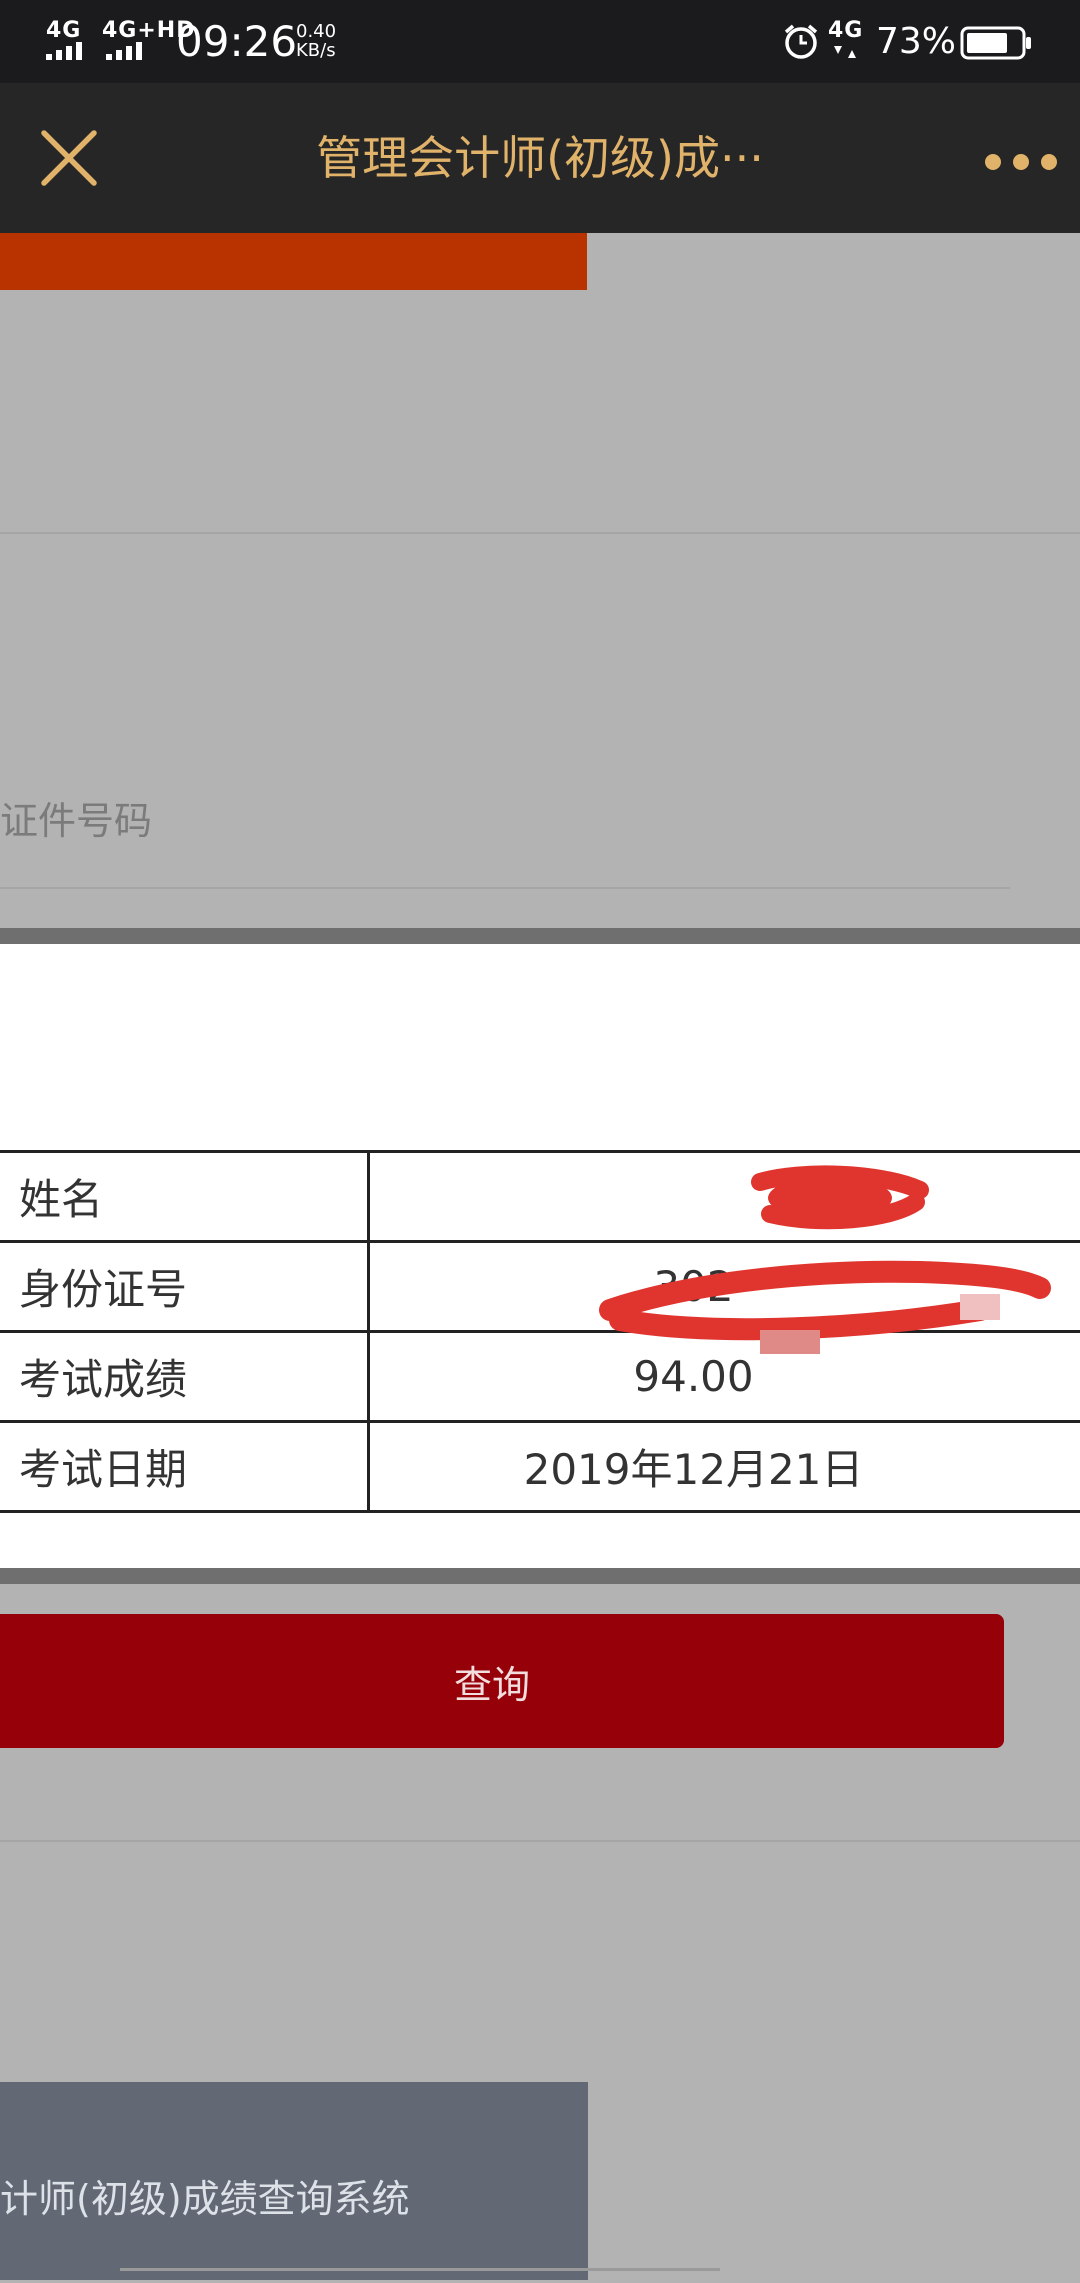 The image size is (1080, 2283). What do you see at coordinates (76, 821) in the screenshot?
I see `id-number-placeholder: 证件号码` at bounding box center [76, 821].